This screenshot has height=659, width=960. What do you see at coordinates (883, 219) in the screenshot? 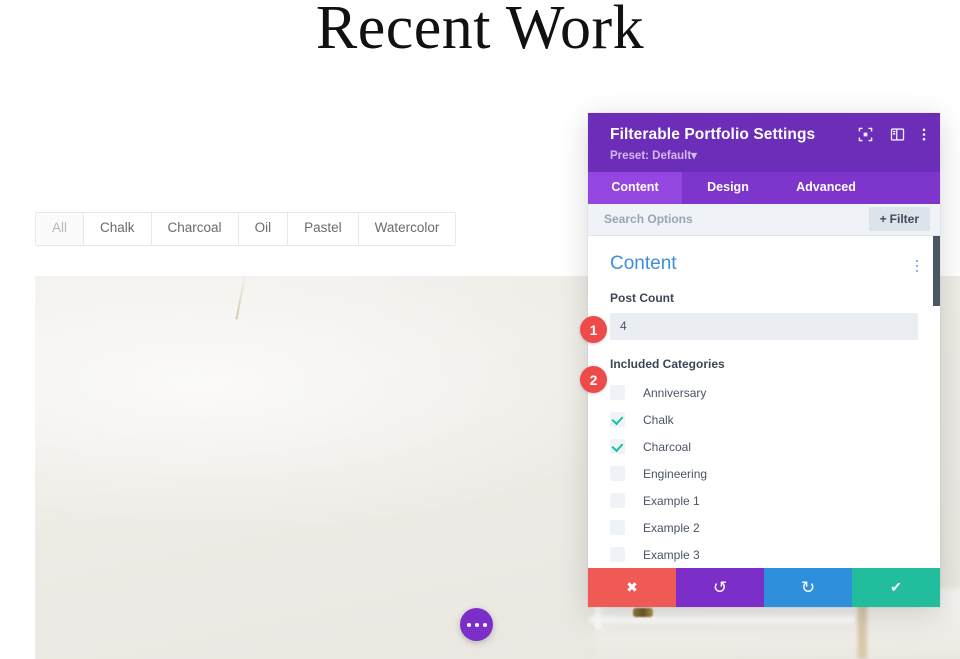
I see `plus-icon: +` at bounding box center [883, 219].